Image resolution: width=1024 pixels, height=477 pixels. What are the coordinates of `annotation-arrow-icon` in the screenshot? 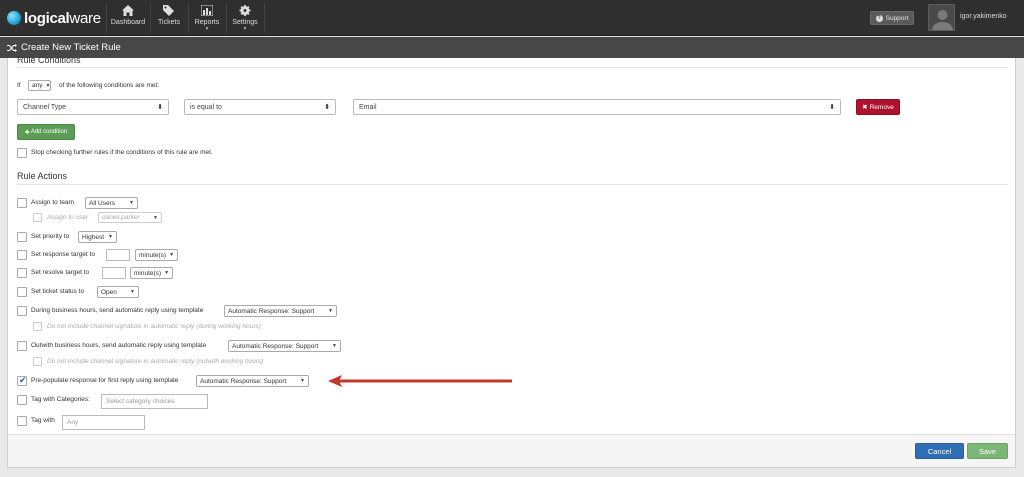 It's located at (420, 381).